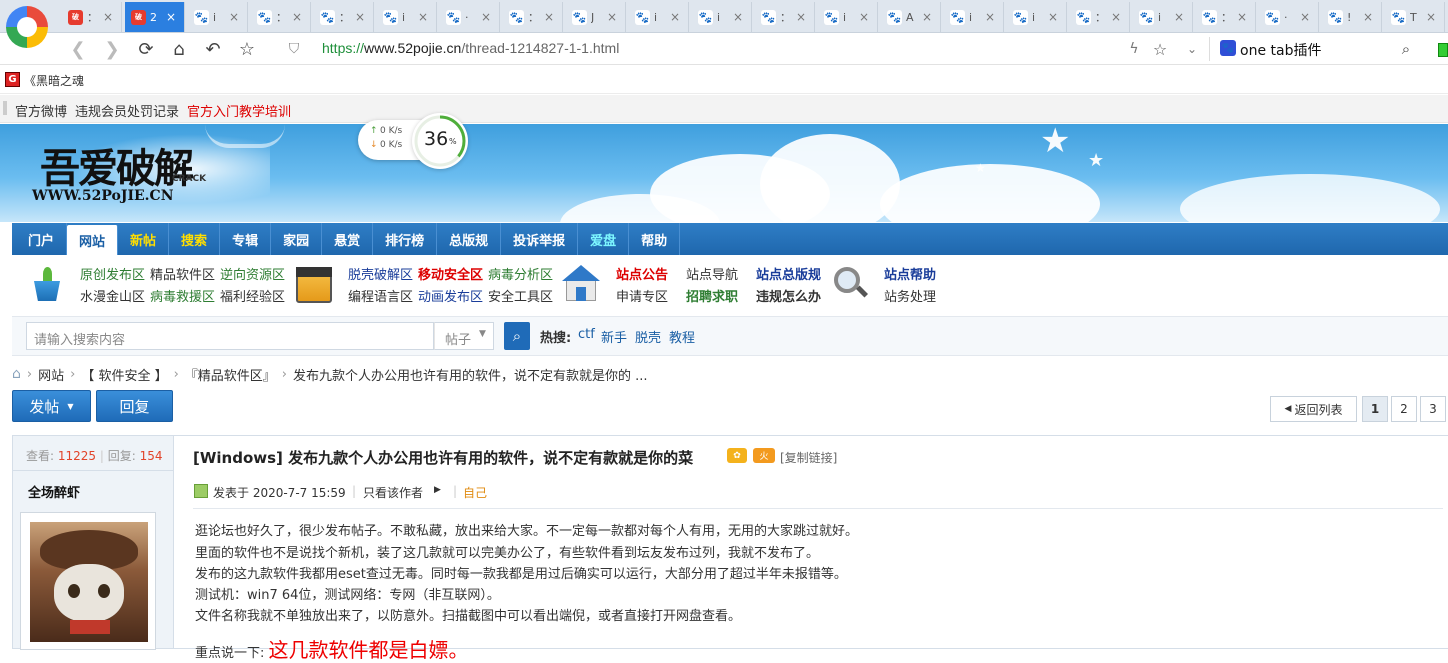  What do you see at coordinates (297, 239) in the screenshot?
I see `nav-item: 家园` at bounding box center [297, 239].